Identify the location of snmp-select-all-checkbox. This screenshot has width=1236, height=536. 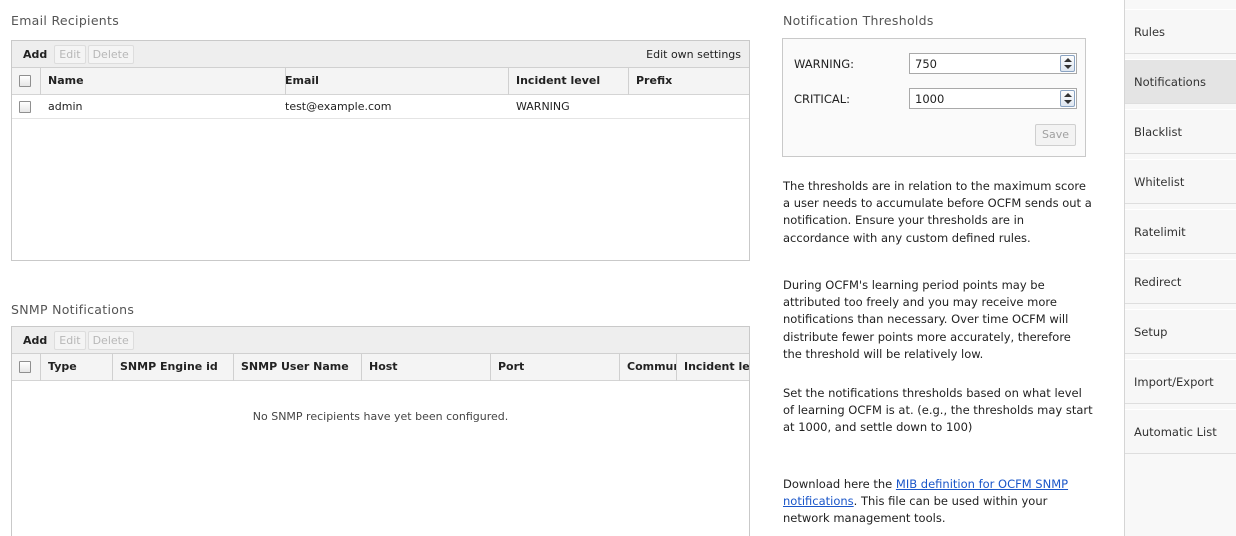
(25, 367).